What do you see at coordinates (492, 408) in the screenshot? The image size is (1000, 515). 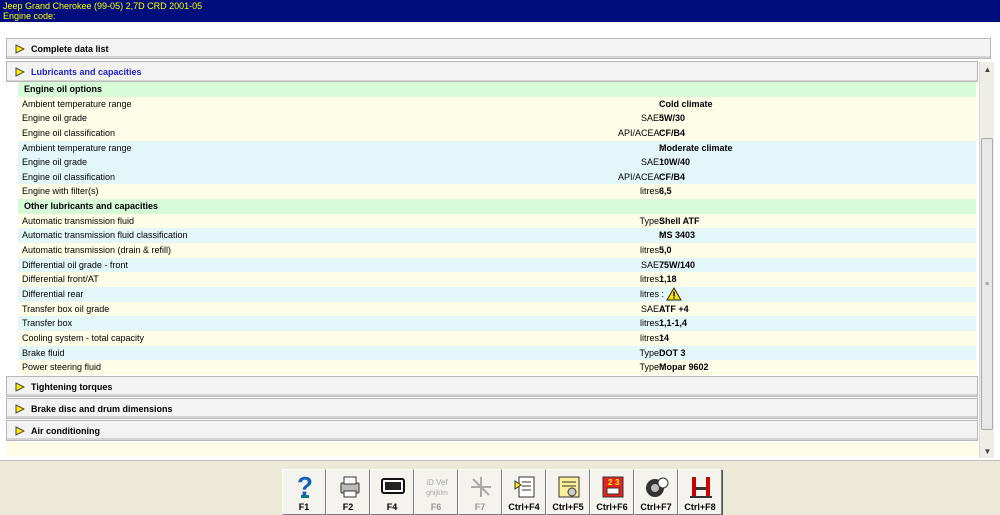 I see `section-brake-disc-drum: Brake disc and drum dimensions` at bounding box center [492, 408].